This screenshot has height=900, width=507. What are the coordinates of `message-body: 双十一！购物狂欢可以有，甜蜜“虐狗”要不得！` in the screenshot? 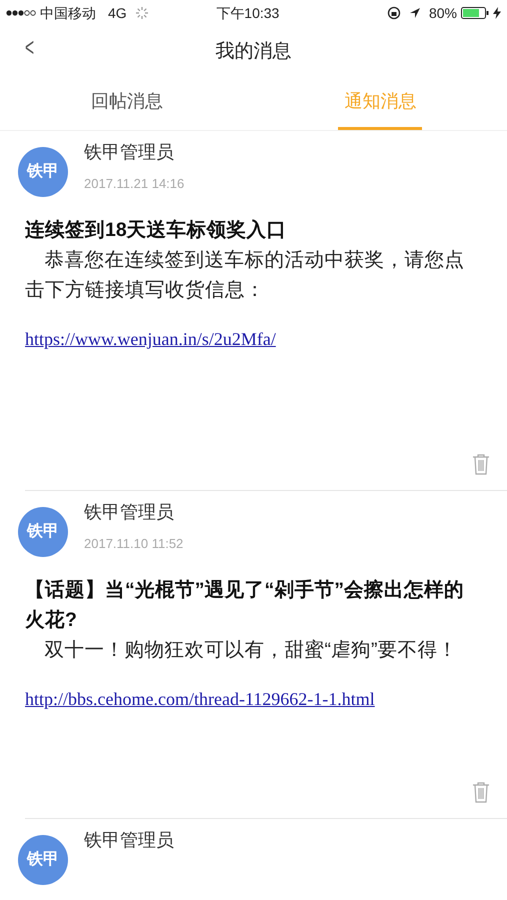 It's located at (251, 650).